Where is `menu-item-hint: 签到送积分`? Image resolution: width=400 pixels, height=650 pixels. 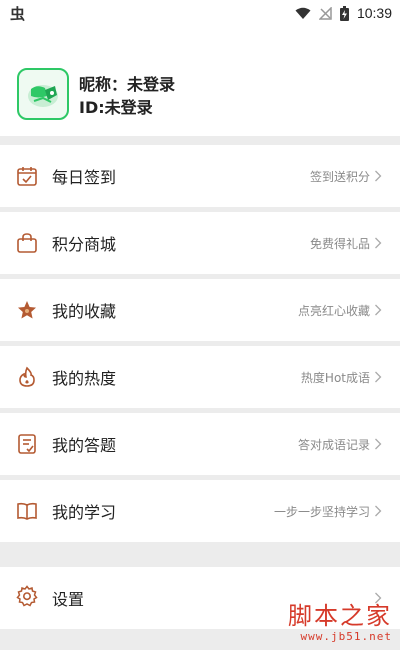 menu-item-hint: 签到送积分 is located at coordinates (339, 176).